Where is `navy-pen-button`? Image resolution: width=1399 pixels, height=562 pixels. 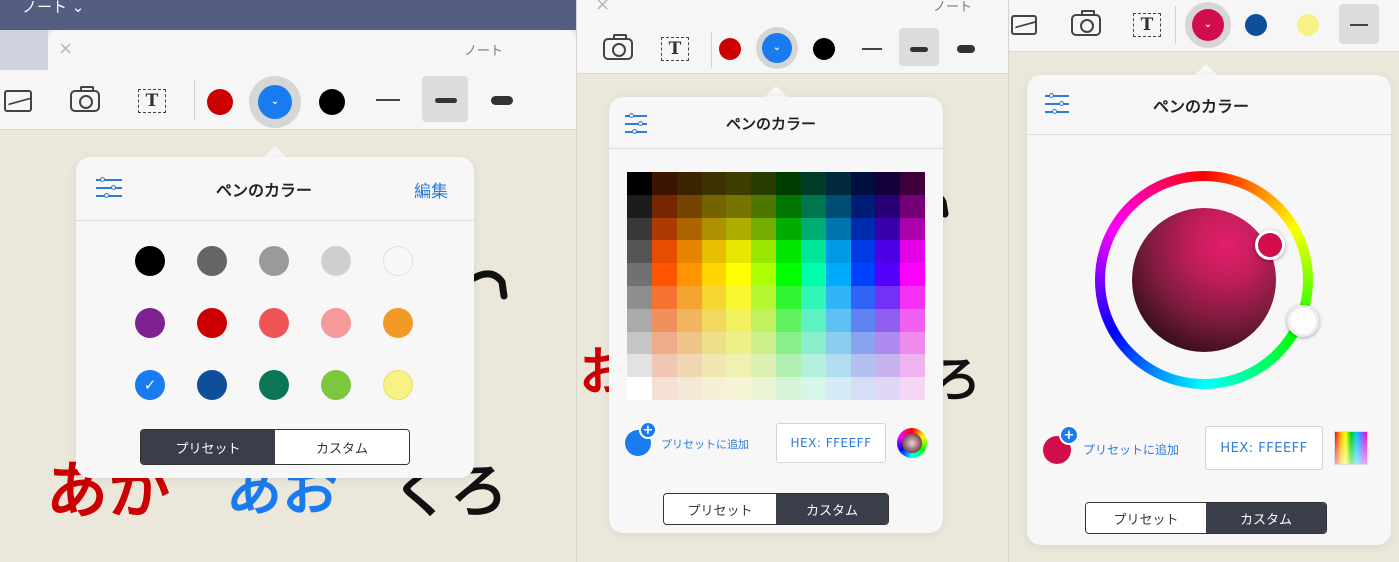
navy-pen-button is located at coordinates (1256, 25).